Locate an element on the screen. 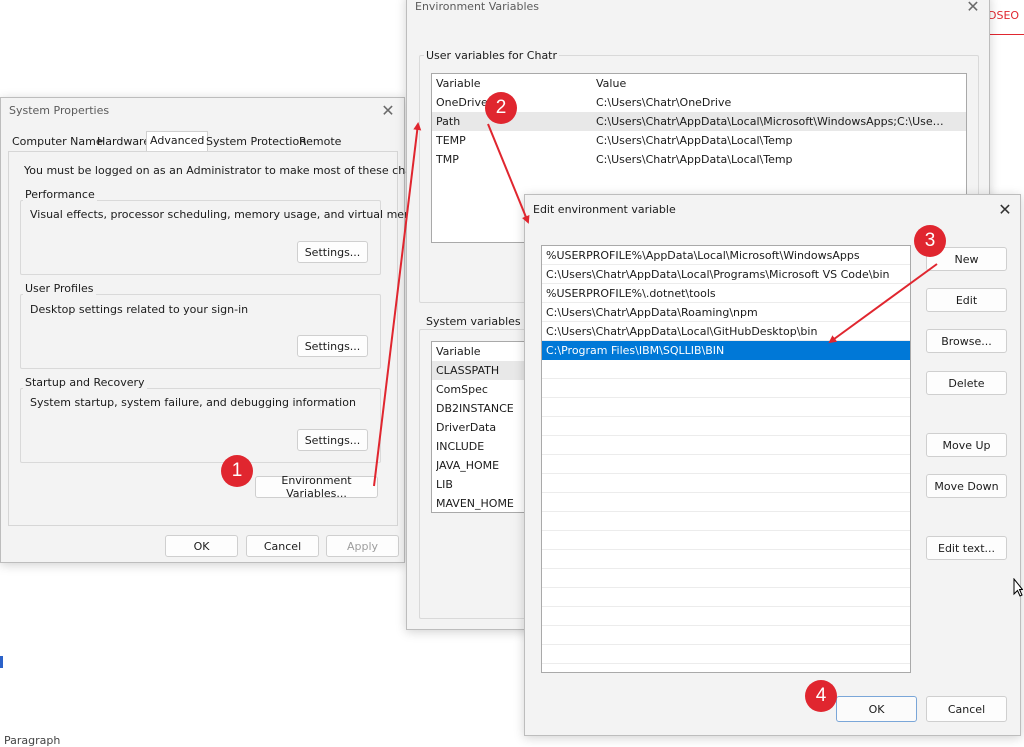  step-badge-4: 4 is located at coordinates (821, 696).